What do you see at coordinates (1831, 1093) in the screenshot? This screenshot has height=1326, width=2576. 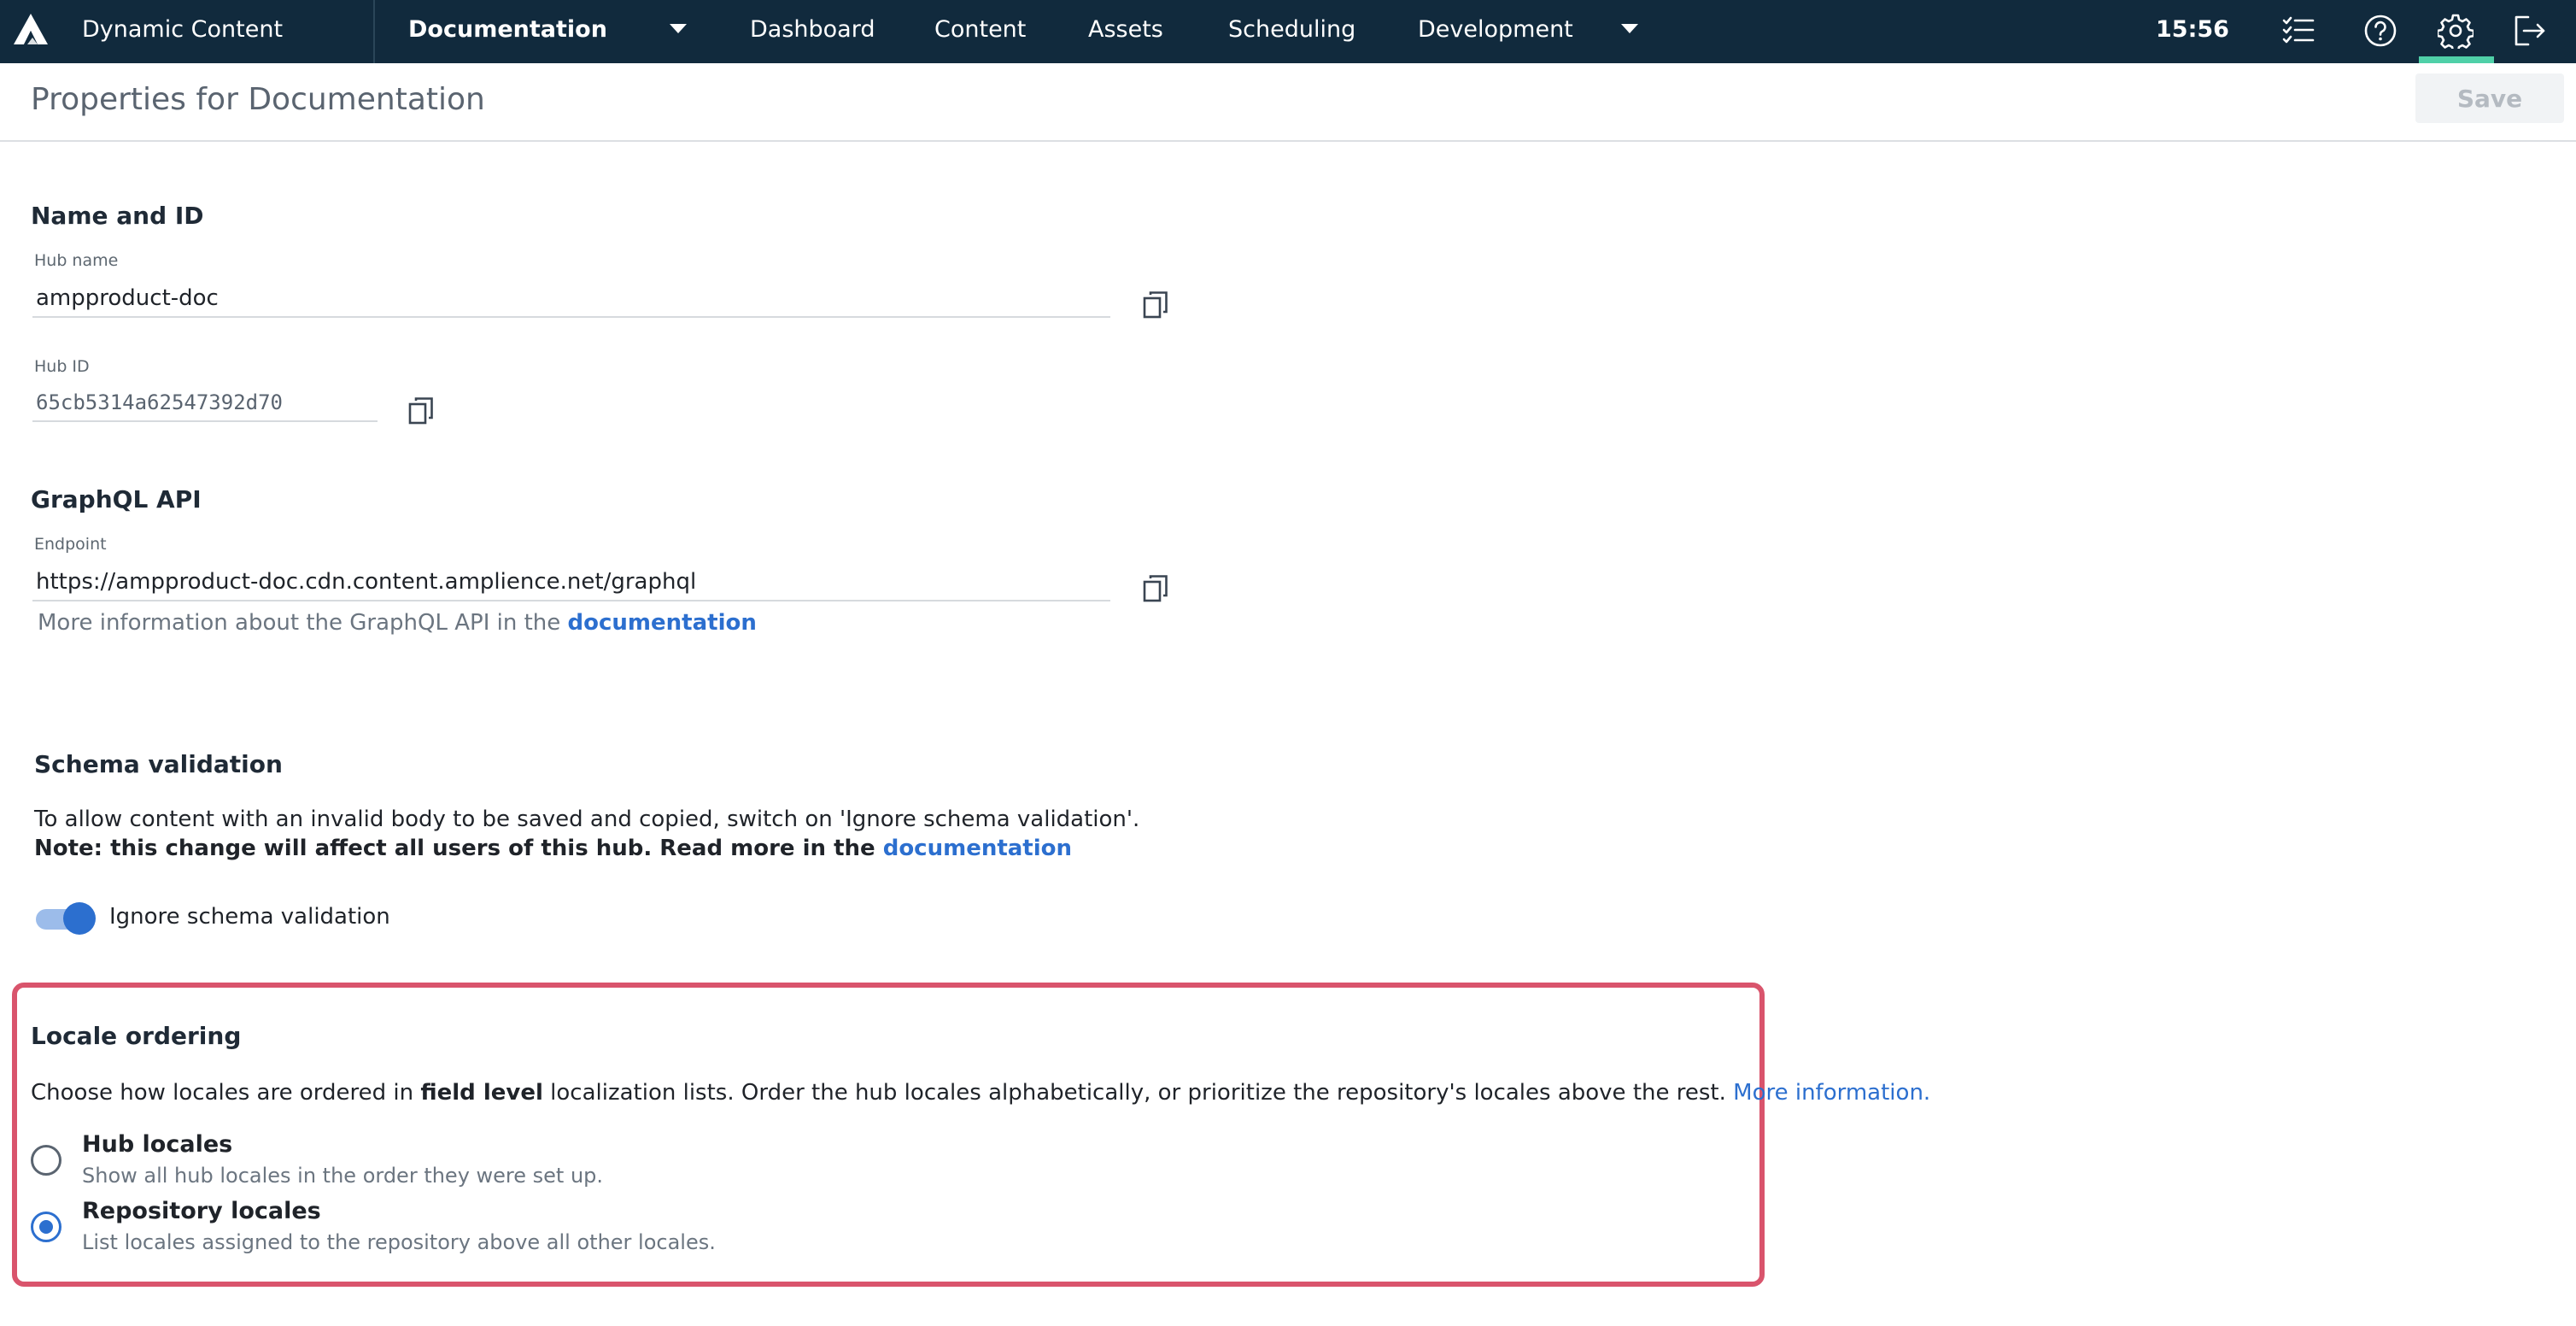 I see `locale-more-information-link: More information.` at bounding box center [1831, 1093].